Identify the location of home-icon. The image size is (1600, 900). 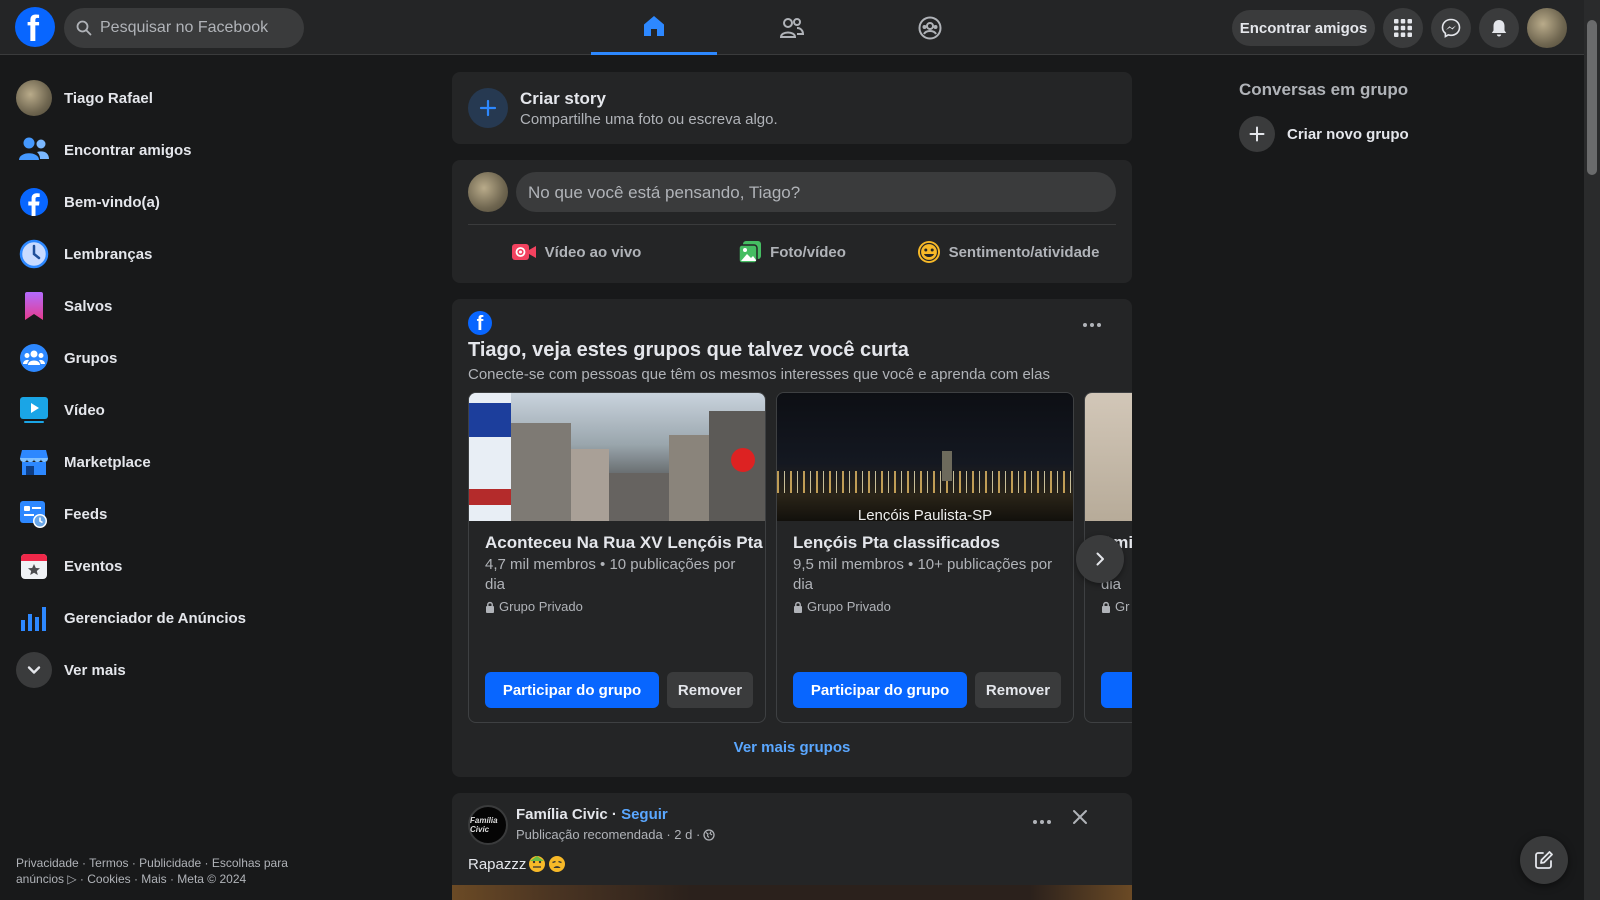
(654, 26).